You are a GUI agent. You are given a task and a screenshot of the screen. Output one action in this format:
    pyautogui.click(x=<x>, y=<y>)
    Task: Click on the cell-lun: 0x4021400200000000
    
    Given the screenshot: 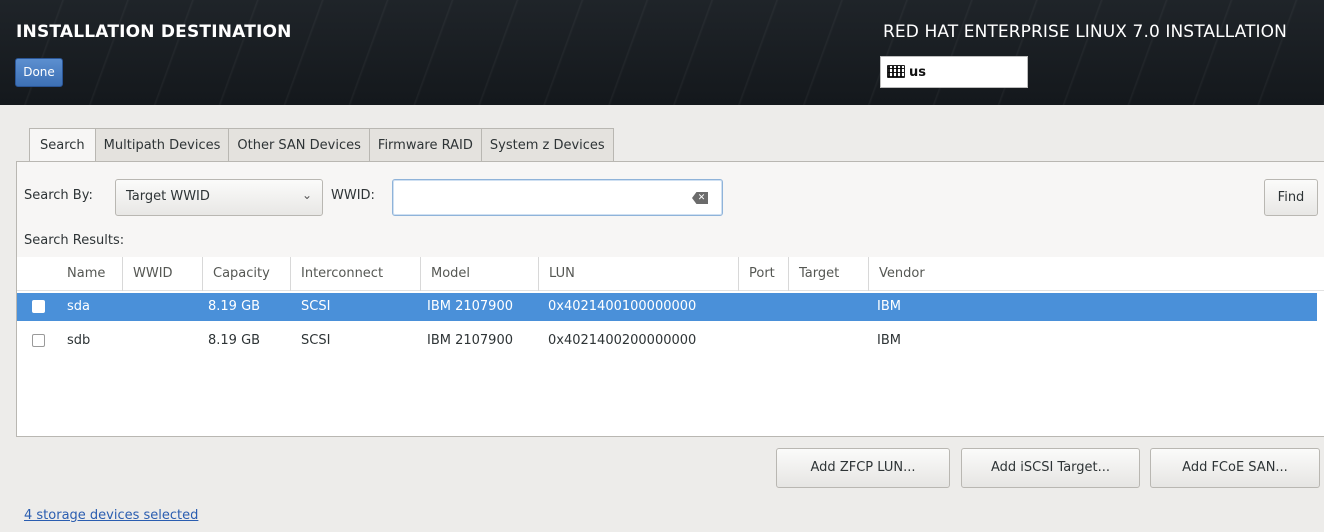 What is the action you would take?
    pyautogui.click(x=622, y=340)
    